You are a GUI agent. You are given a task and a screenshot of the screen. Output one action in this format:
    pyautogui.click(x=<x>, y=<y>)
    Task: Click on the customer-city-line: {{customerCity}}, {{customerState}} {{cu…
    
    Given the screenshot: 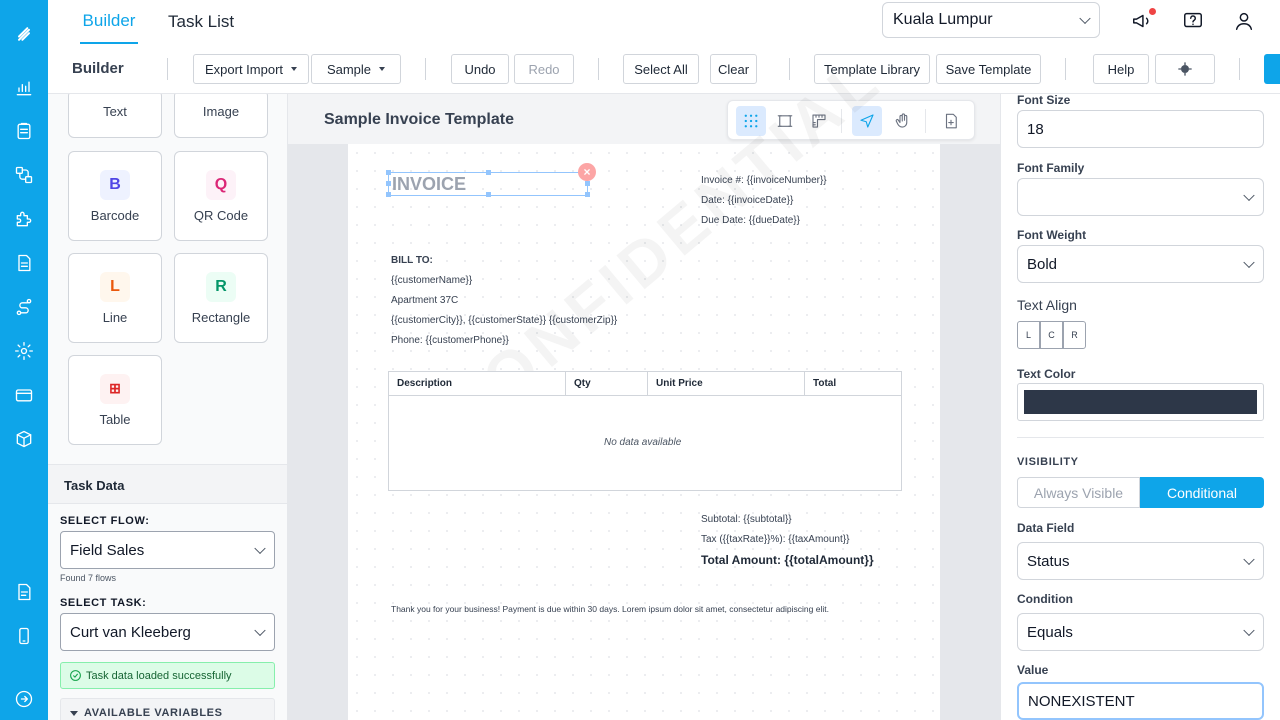 What is the action you would take?
    pyautogui.click(x=504, y=320)
    